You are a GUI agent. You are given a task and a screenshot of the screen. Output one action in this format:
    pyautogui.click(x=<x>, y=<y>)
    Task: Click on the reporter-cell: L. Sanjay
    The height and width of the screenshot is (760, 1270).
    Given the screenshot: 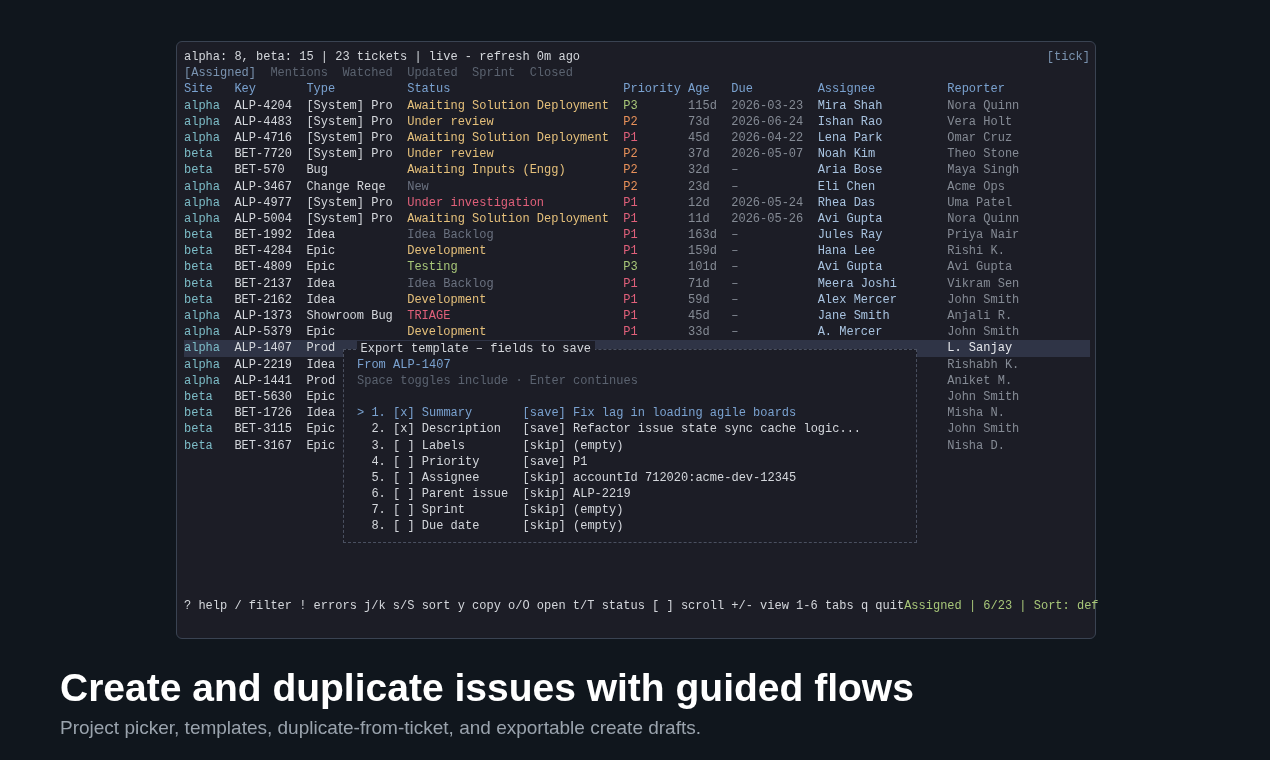 What is the action you would take?
    pyautogui.click(x=980, y=348)
    